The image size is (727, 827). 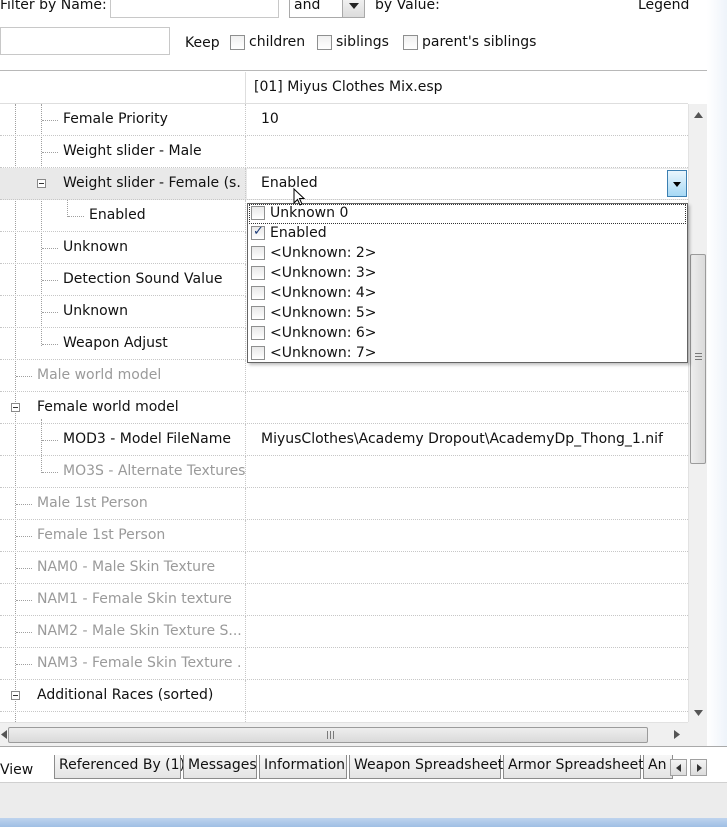 I want to click on row-name: Male world model, so click(x=99, y=375).